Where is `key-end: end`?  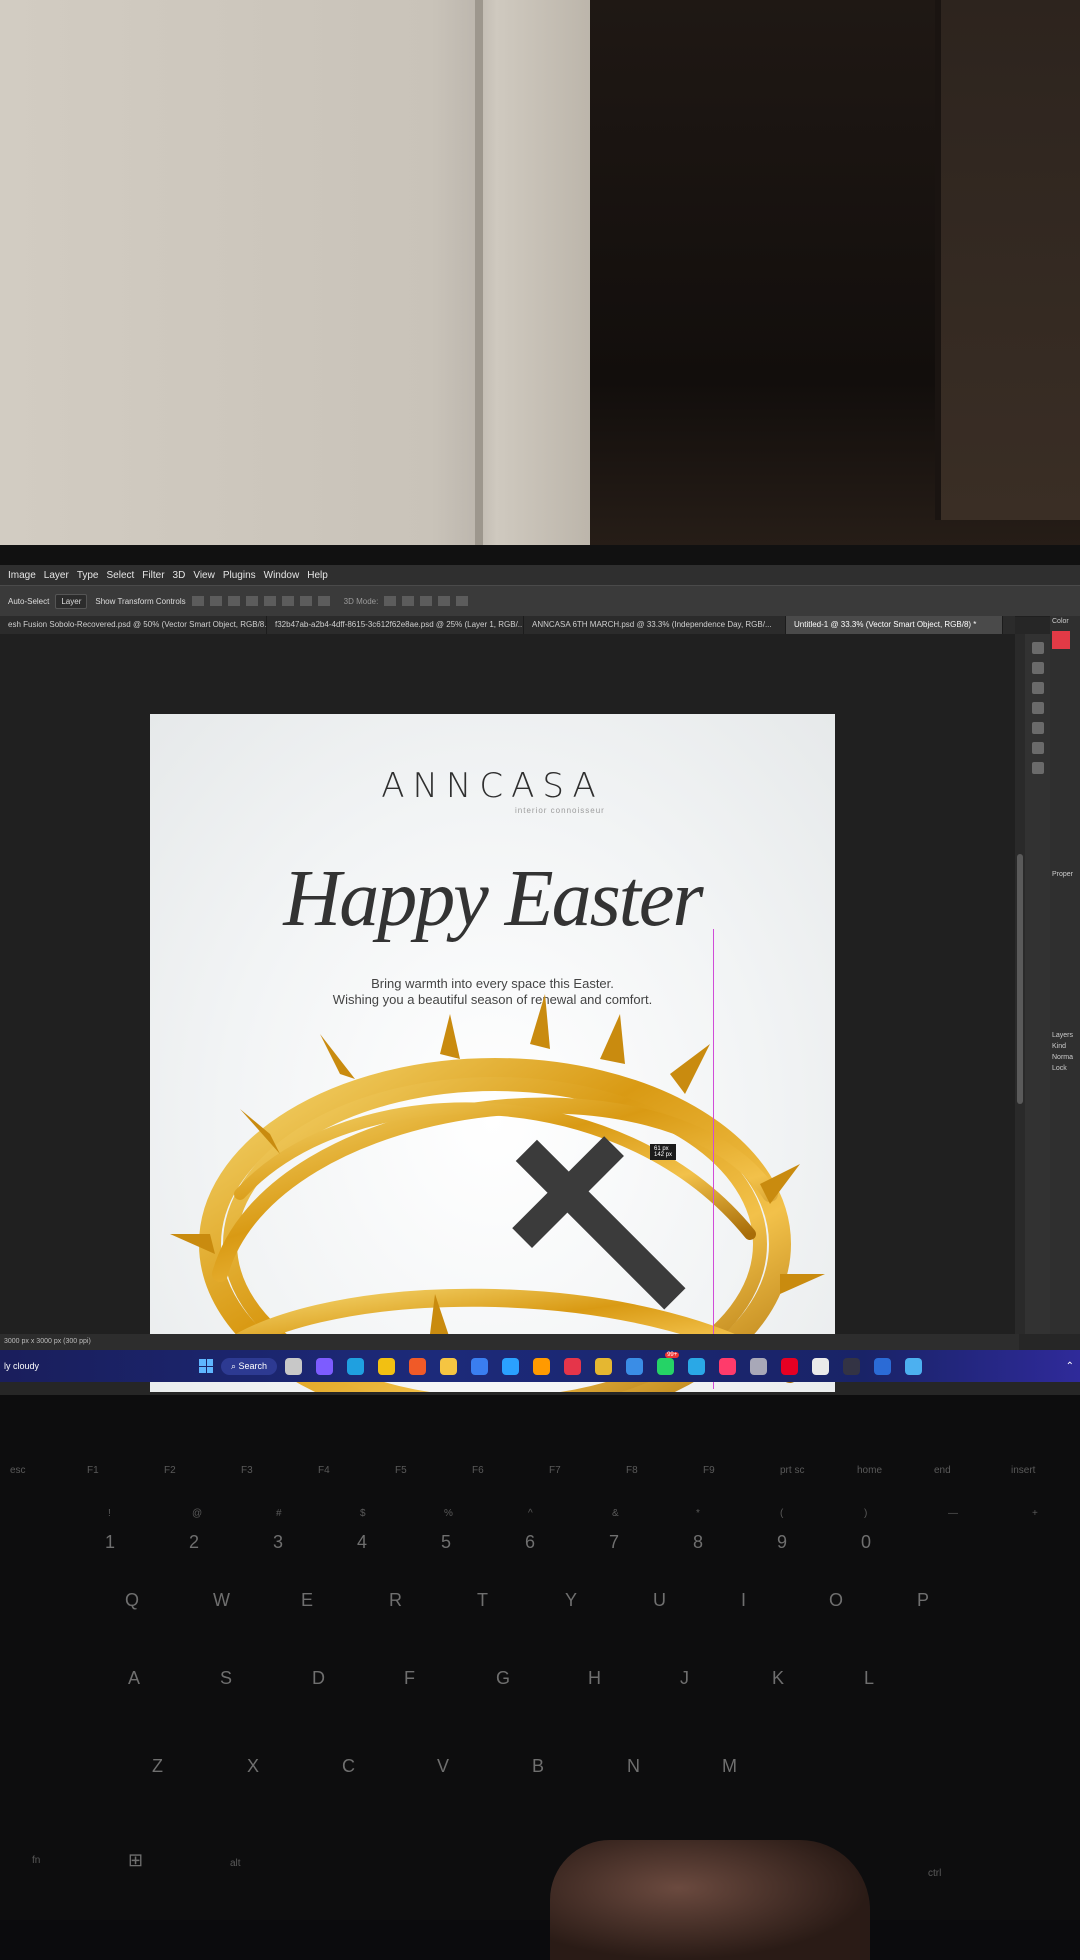 key-end: end is located at coordinates (942, 1470).